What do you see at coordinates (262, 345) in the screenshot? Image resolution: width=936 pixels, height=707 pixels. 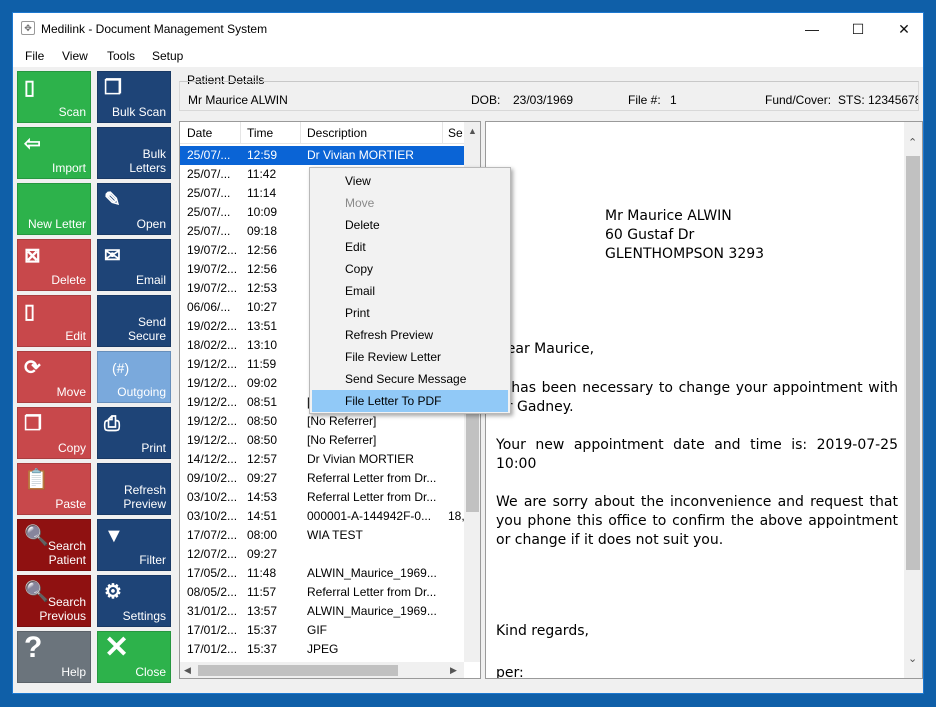 I see `cell-time: 13:10` at bounding box center [262, 345].